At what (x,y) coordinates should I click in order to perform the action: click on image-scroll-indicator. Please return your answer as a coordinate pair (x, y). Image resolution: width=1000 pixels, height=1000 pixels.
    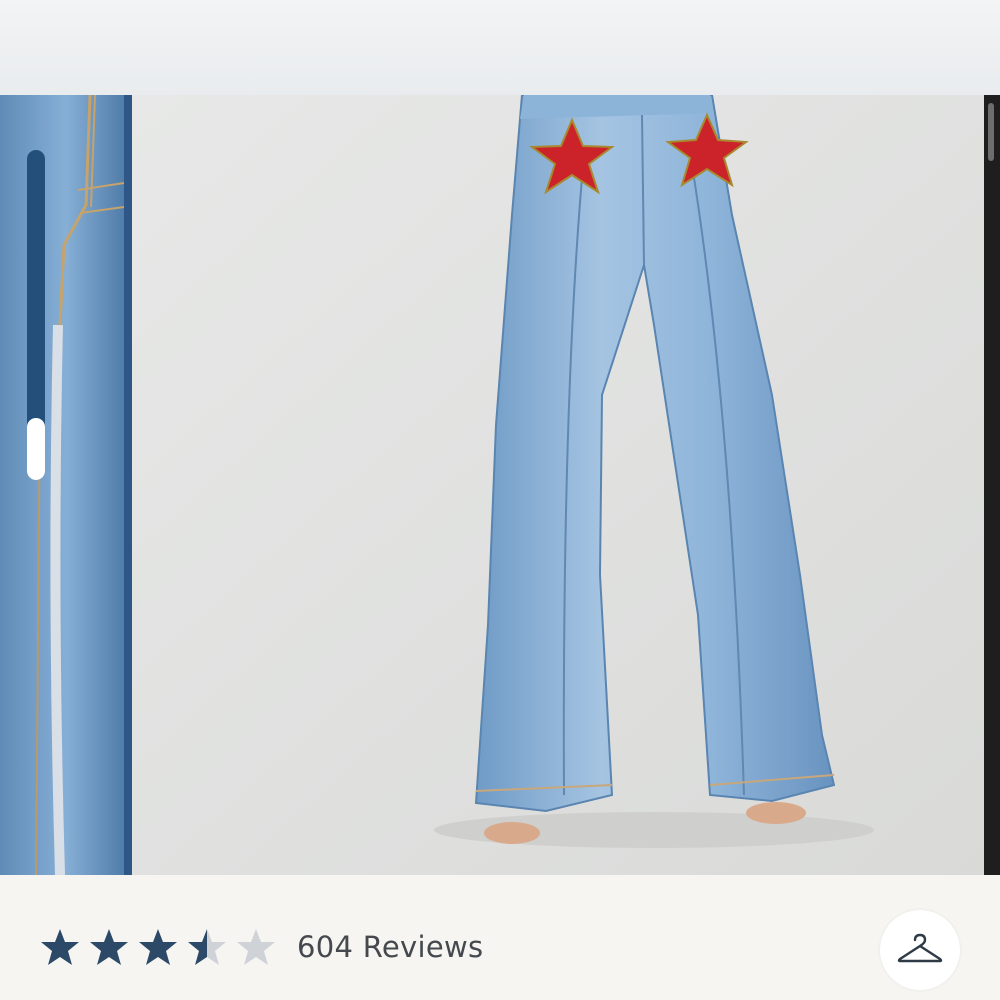
    Looking at the image, I should click on (36, 315).